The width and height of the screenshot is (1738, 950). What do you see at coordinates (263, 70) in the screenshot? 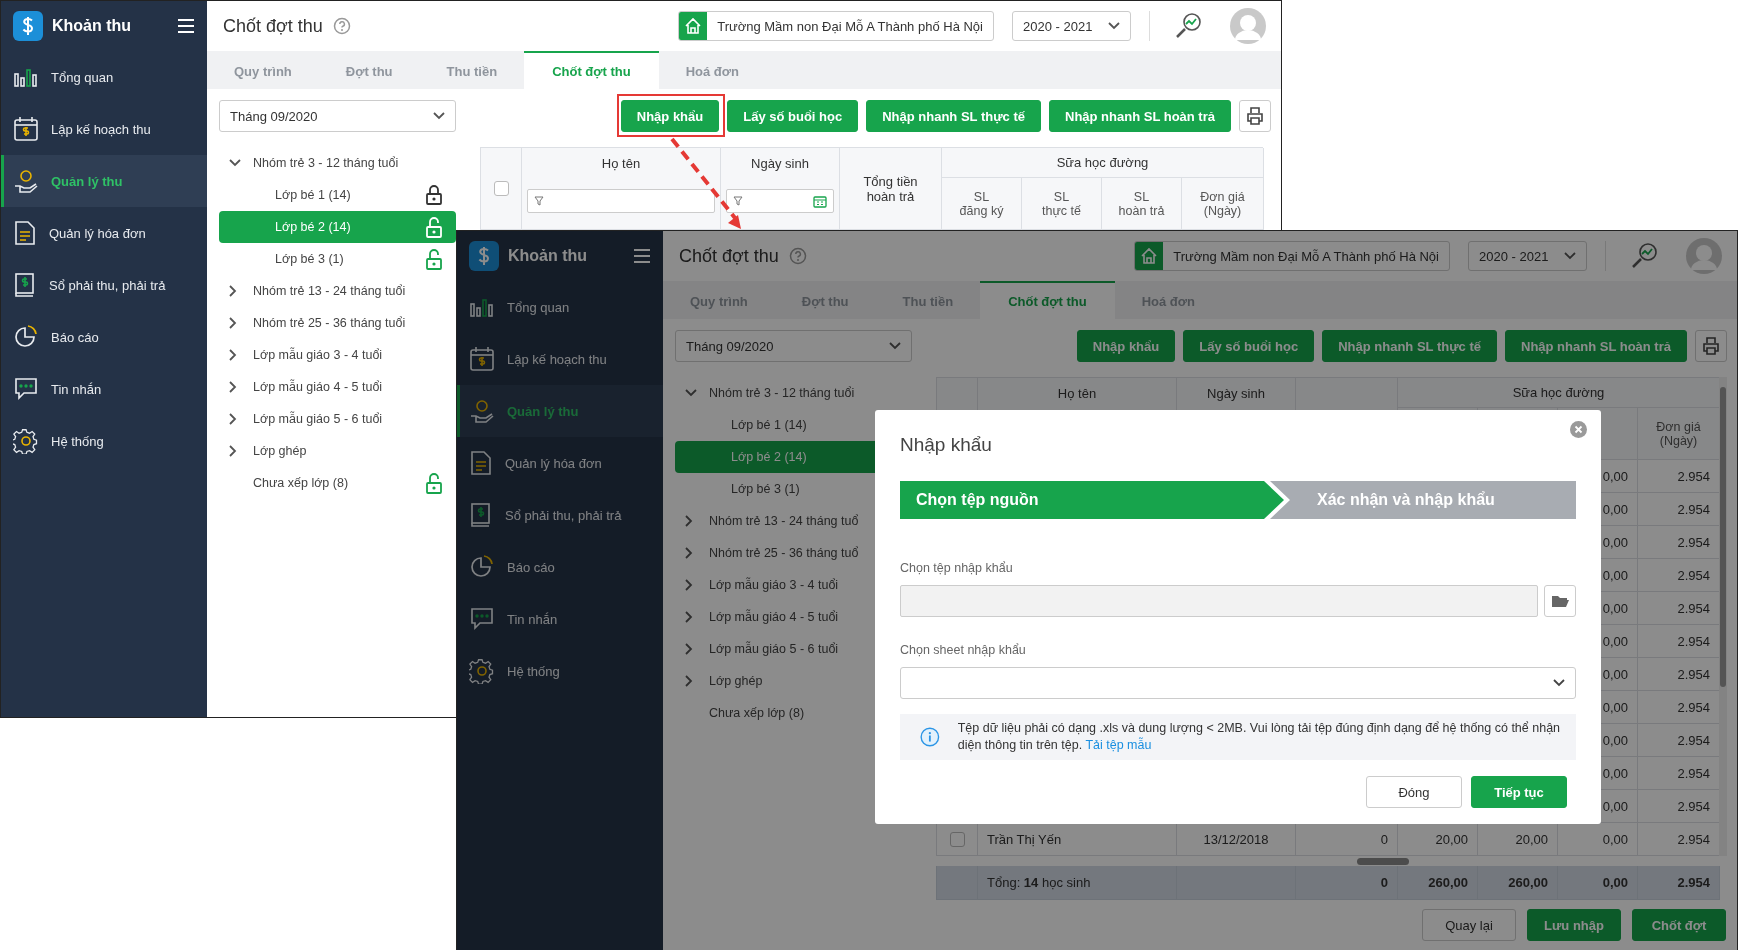
I see `tab: Quy trình` at bounding box center [263, 70].